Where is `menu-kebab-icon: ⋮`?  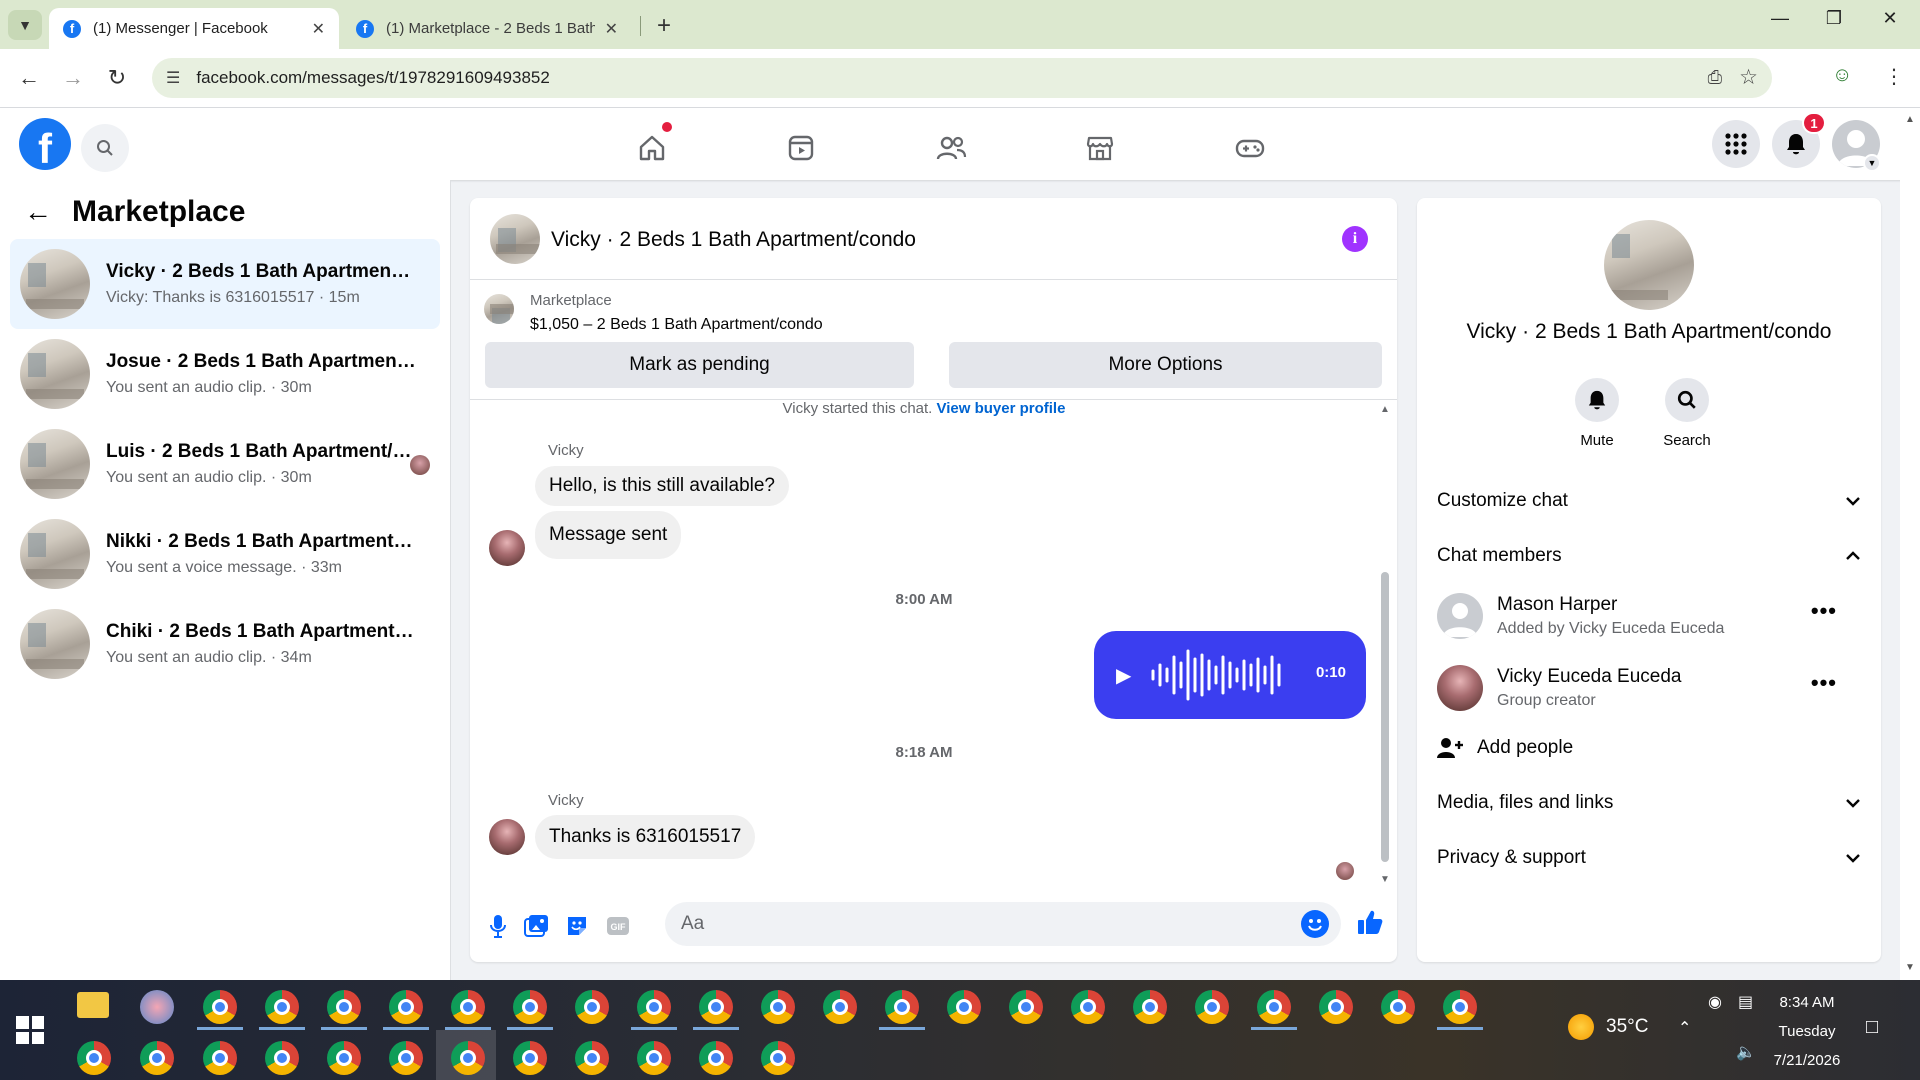 menu-kebab-icon: ⋮ is located at coordinates (1894, 76).